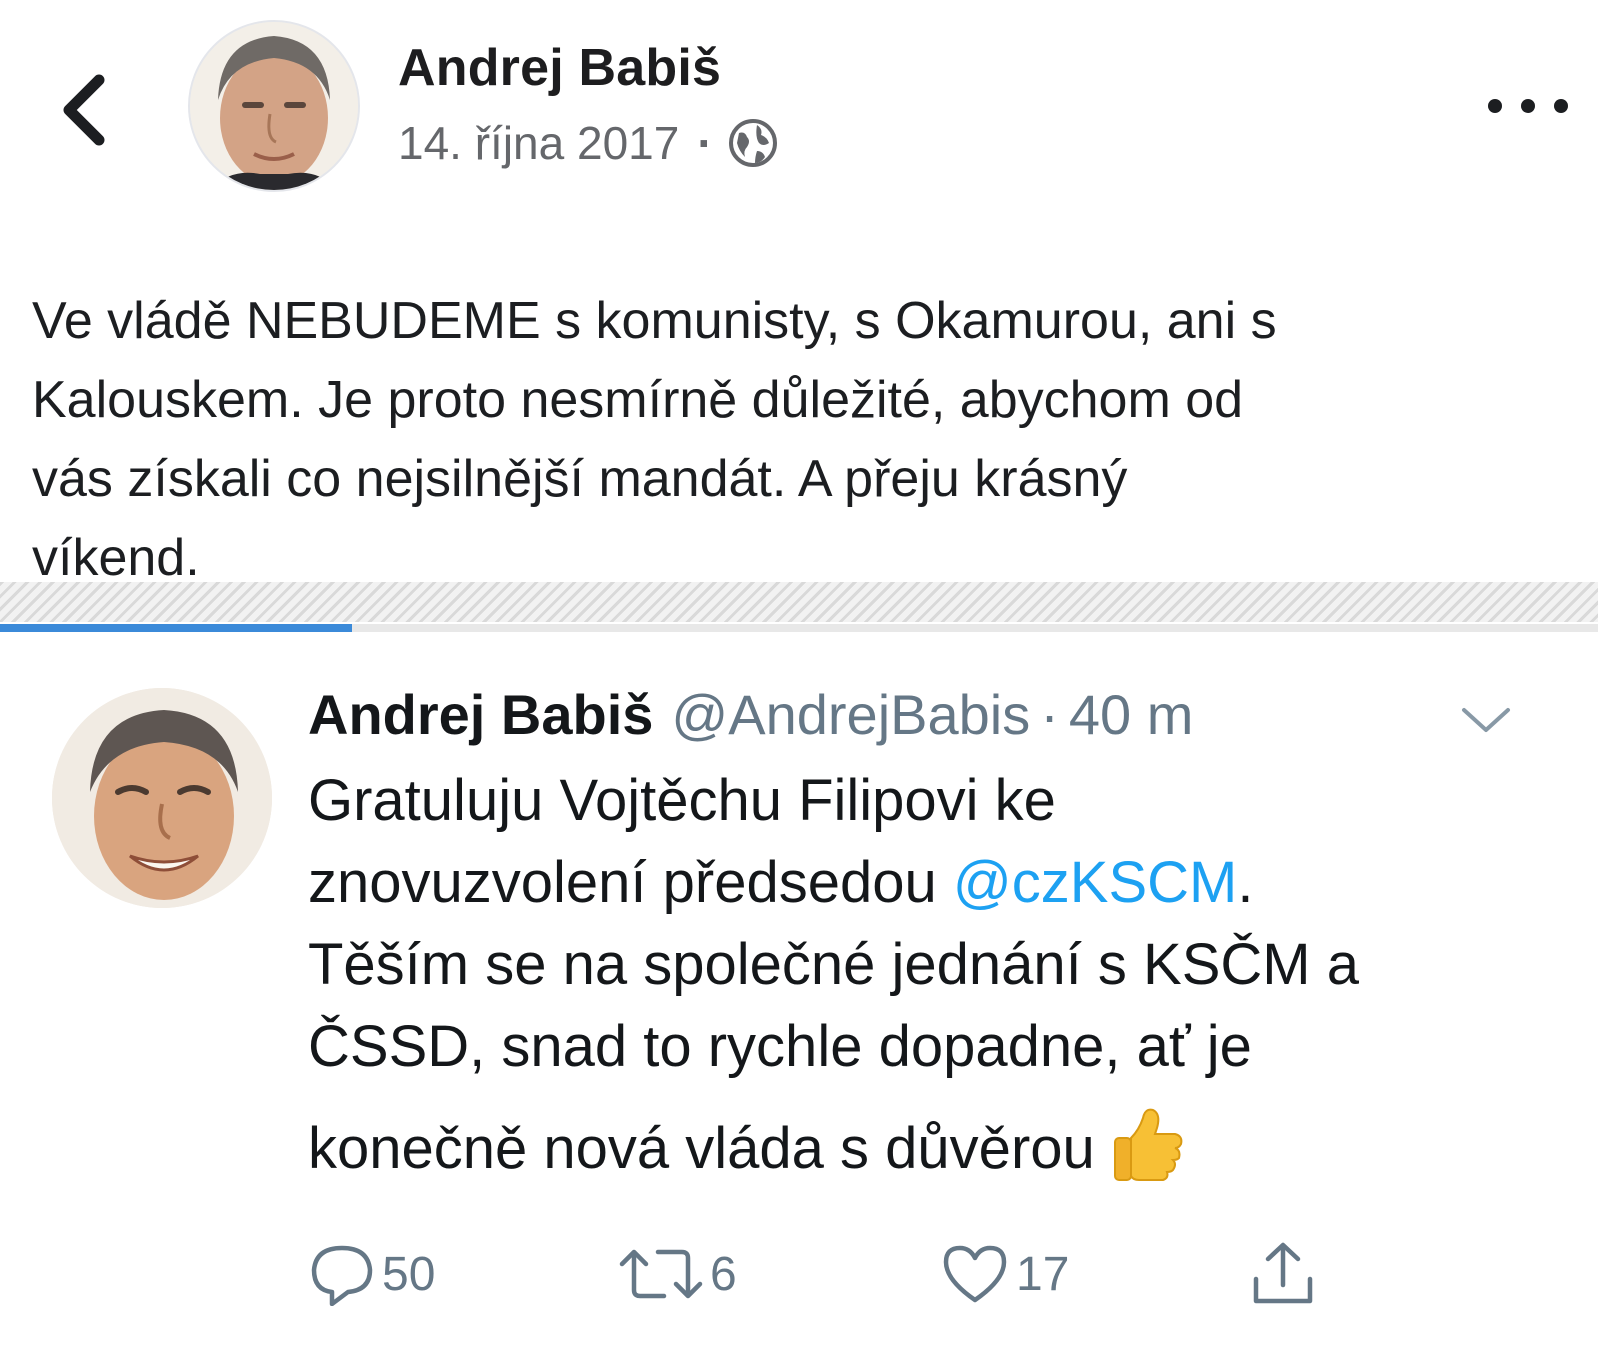  I want to click on facebook-author-name: Andrej Babiš, so click(559, 68).